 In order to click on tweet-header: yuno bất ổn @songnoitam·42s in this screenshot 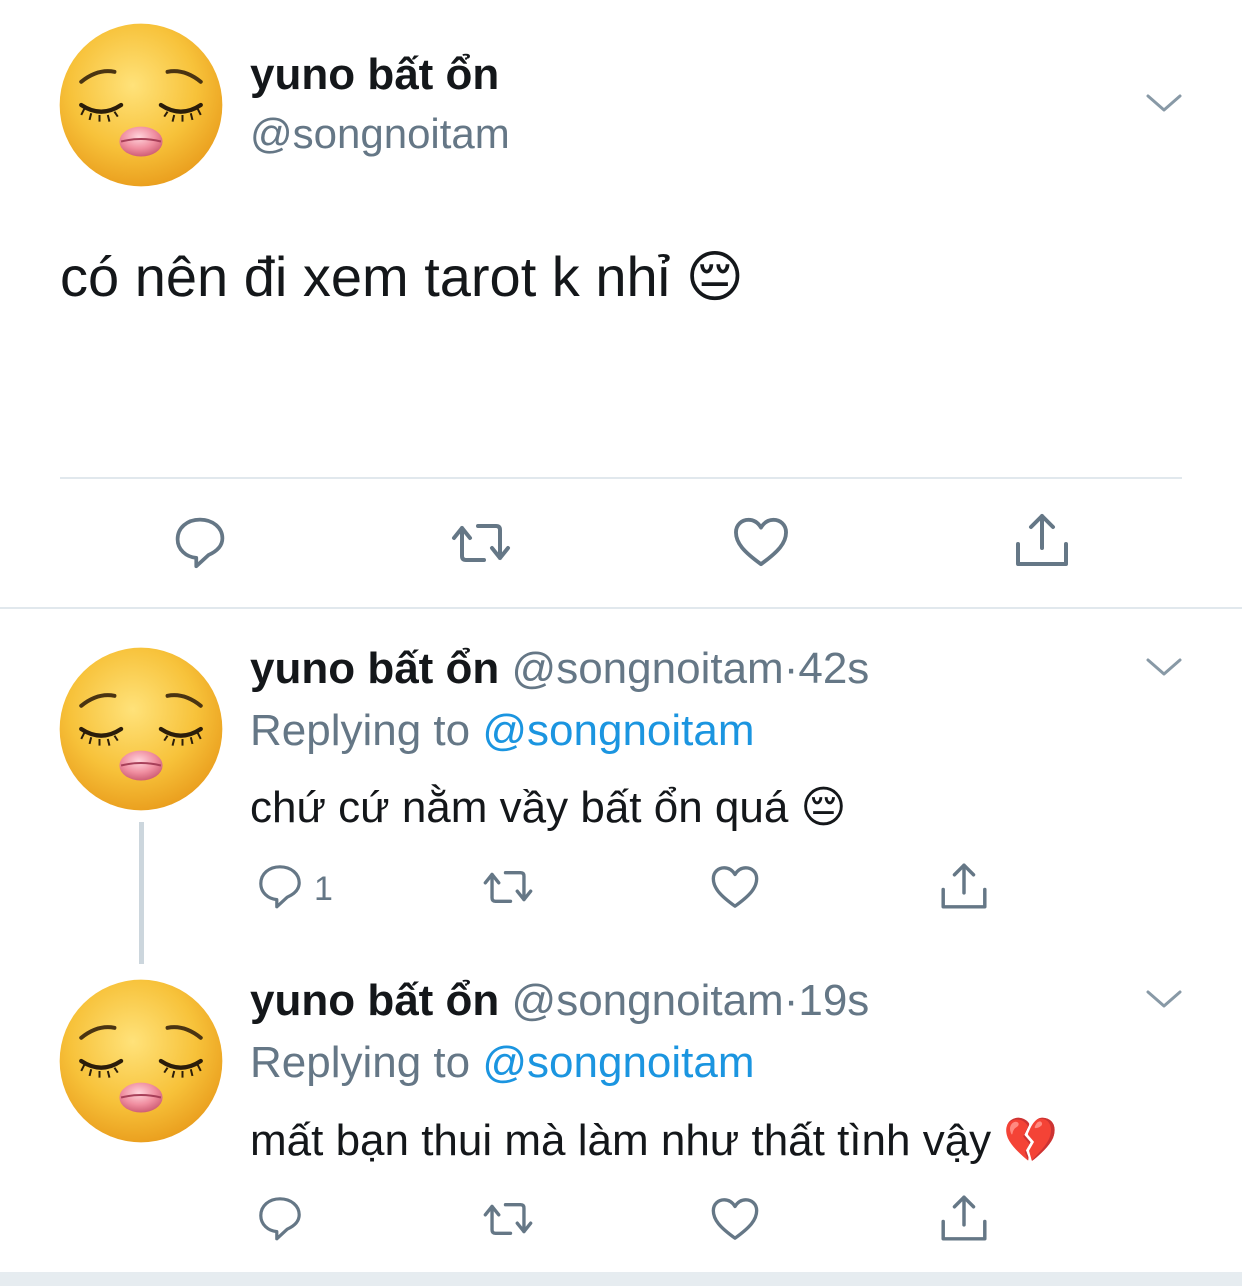, I will do `click(559, 669)`.